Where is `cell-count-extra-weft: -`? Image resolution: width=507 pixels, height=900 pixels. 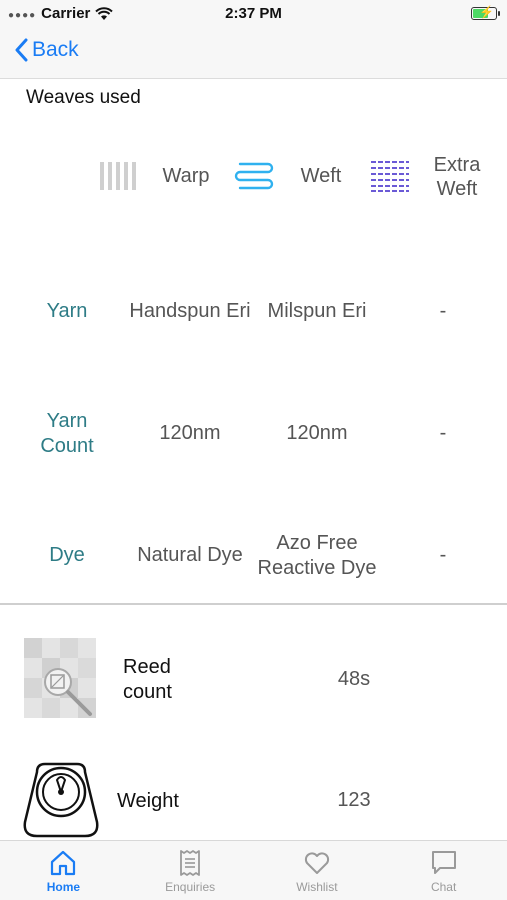 cell-count-extra-weft: - is located at coordinates (443, 433).